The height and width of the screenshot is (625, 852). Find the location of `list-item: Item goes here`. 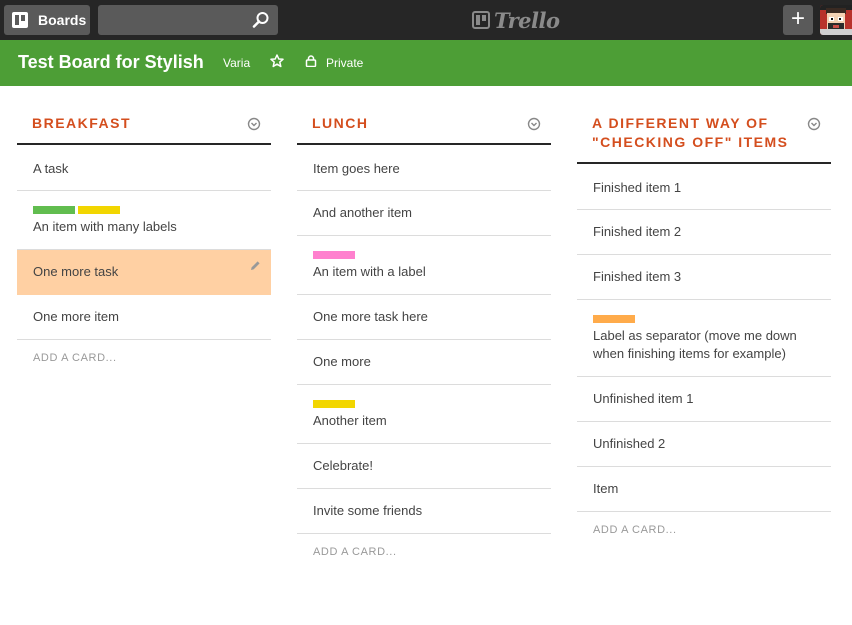

list-item: Item goes here is located at coordinates (424, 168).